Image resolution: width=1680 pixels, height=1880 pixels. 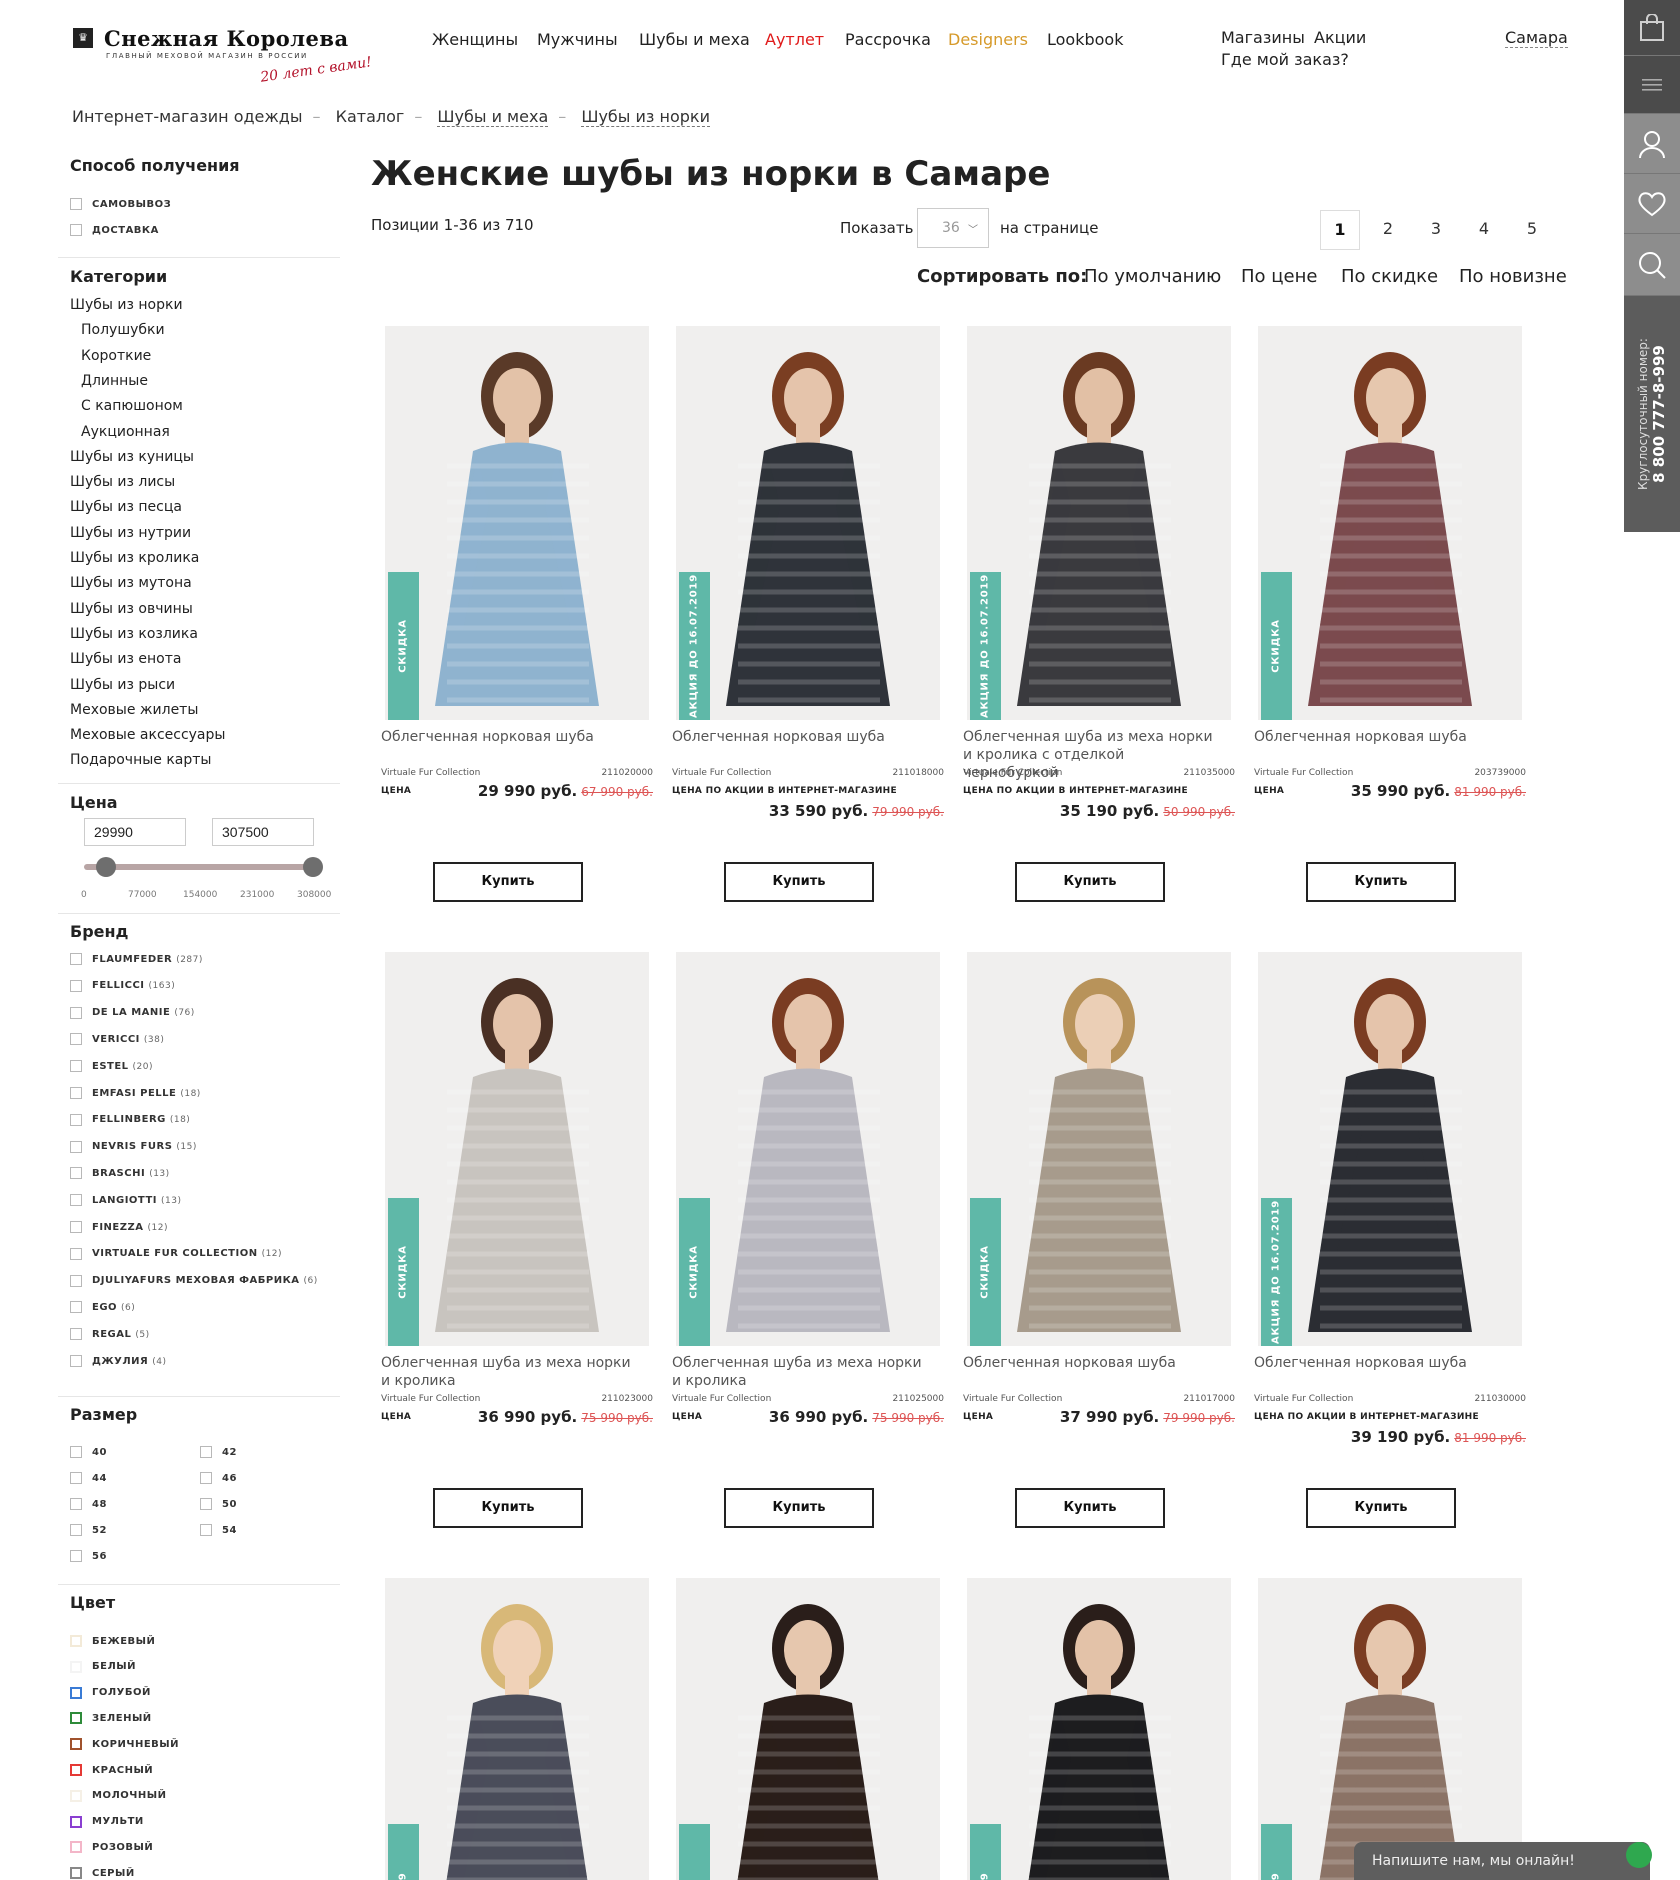 I want to click on nav-furs: Шубы и меха, so click(x=694, y=39).